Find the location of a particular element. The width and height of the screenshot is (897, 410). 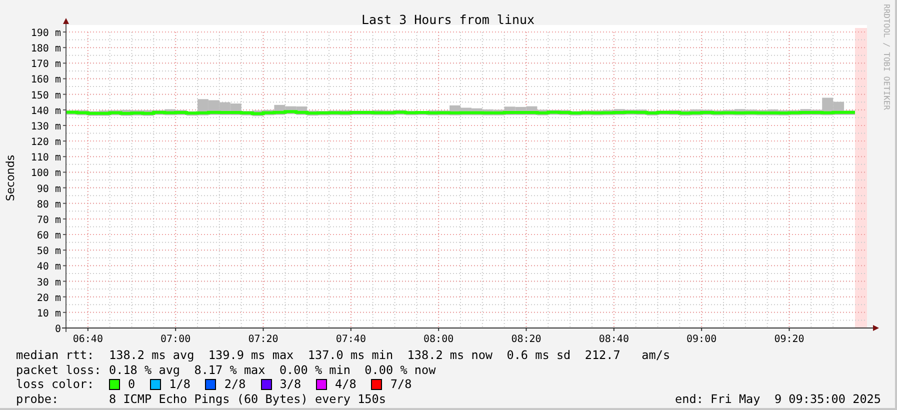

legend-stats: 138.2 ms avg 139.9 ms max 137.0 ms min 138.2 ms now 0.6 ms sd 212.7 am/s is located at coordinates (389, 355).